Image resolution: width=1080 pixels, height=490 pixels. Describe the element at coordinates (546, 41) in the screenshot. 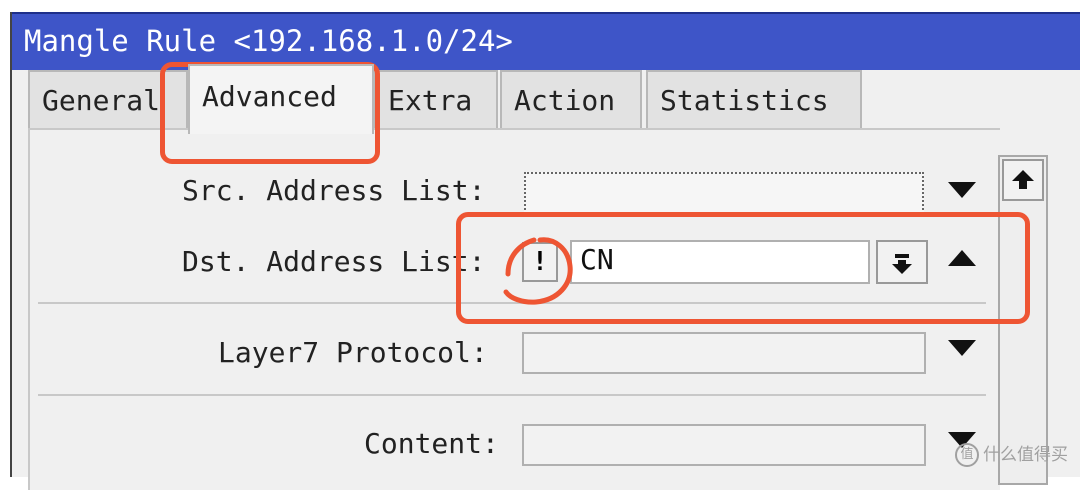

I see `title-bar: Mangle Rule <192.168.1.0/24>` at that location.